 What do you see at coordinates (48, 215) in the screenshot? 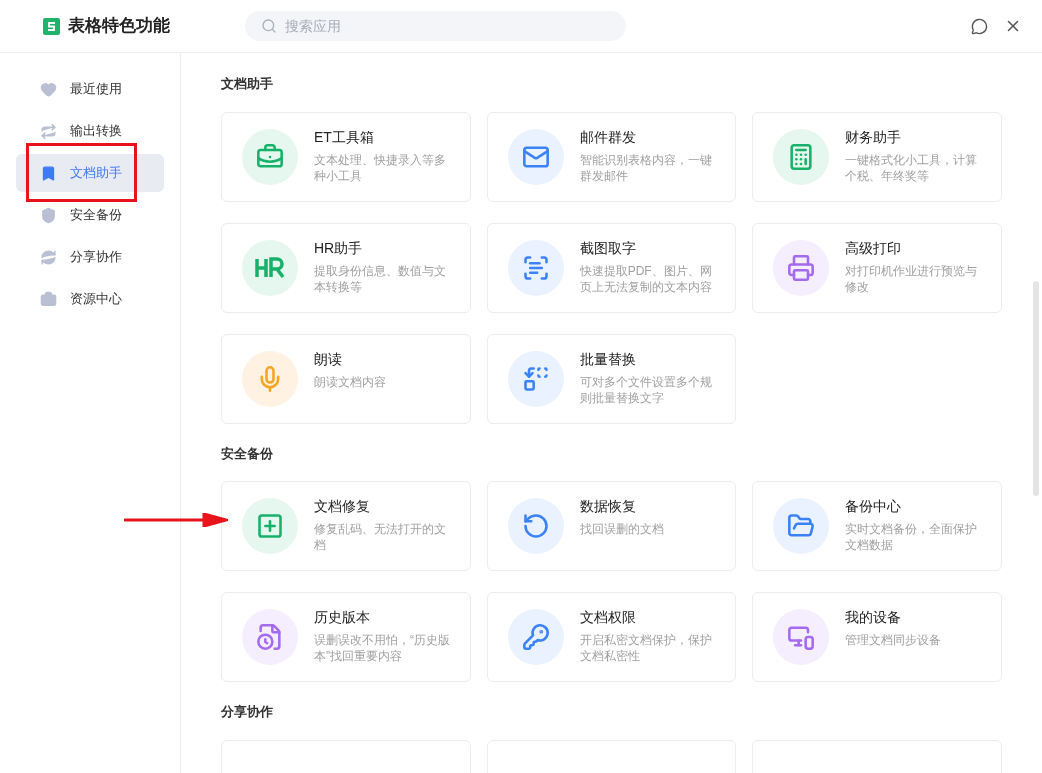
I see `shield-icon` at bounding box center [48, 215].